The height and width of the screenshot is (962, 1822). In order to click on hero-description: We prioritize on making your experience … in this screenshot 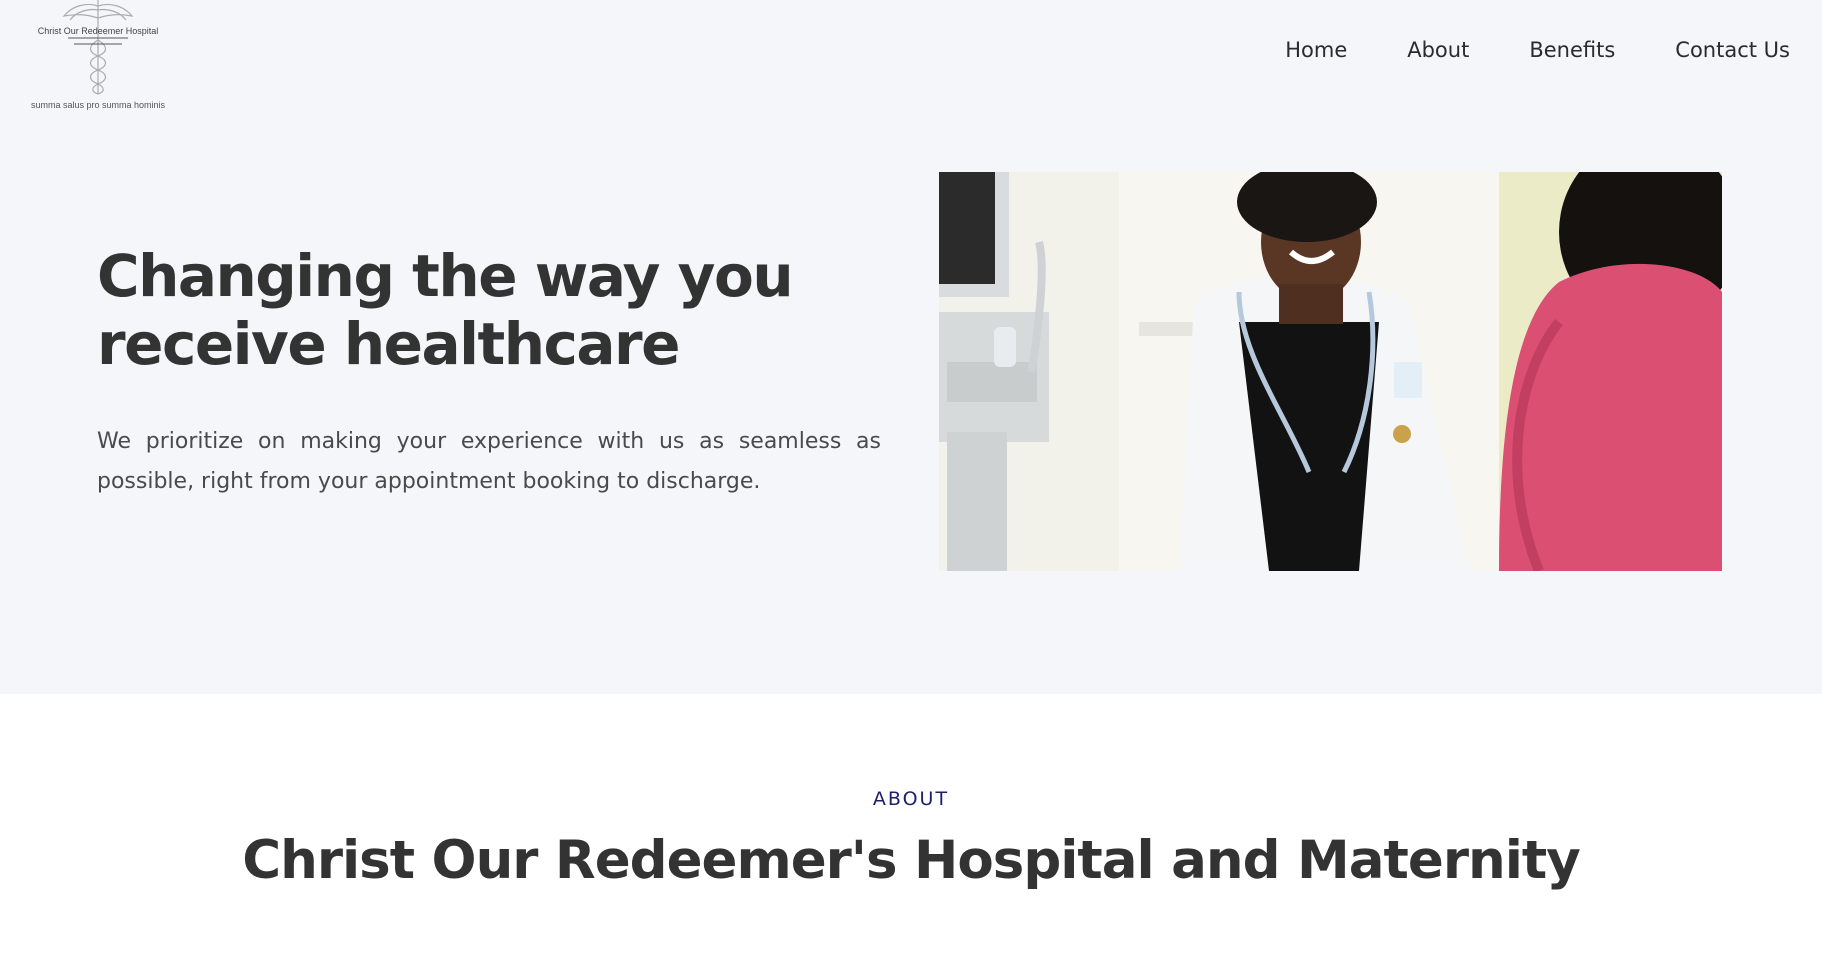, I will do `click(489, 461)`.